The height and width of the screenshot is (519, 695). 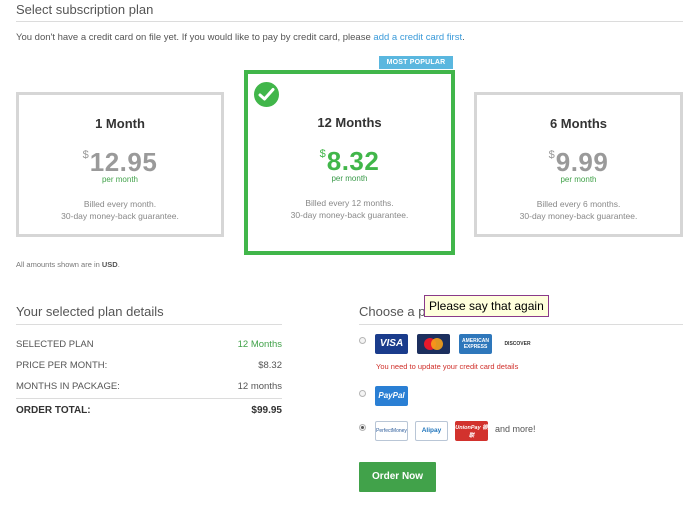 What do you see at coordinates (120, 123) in the screenshot?
I see `plan-name: 1 Month` at bounding box center [120, 123].